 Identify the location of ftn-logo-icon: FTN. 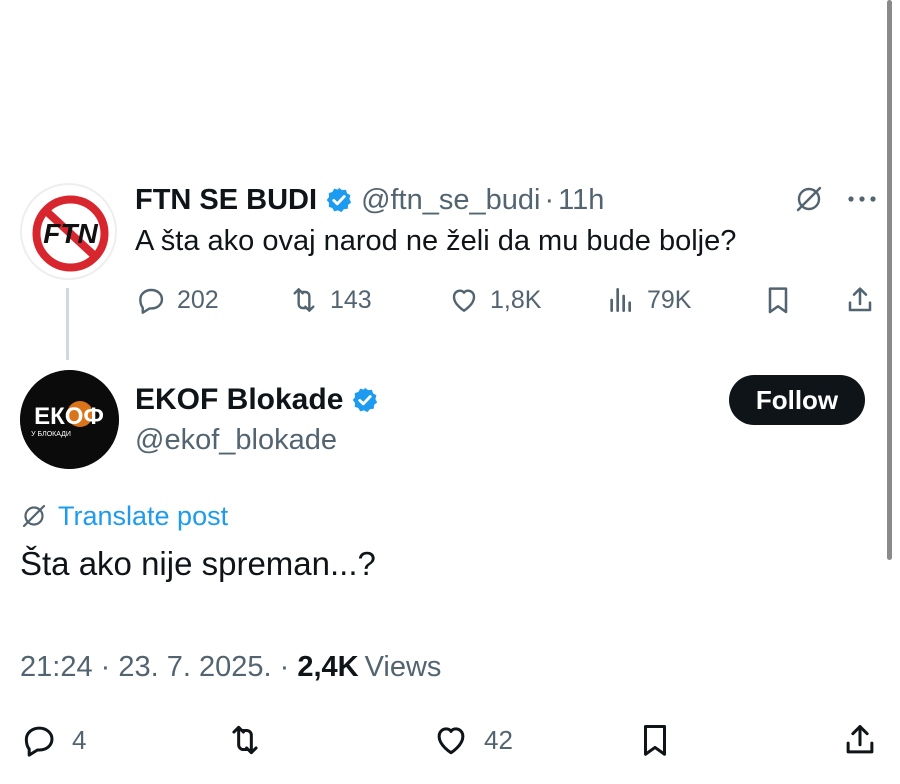
(70, 233).